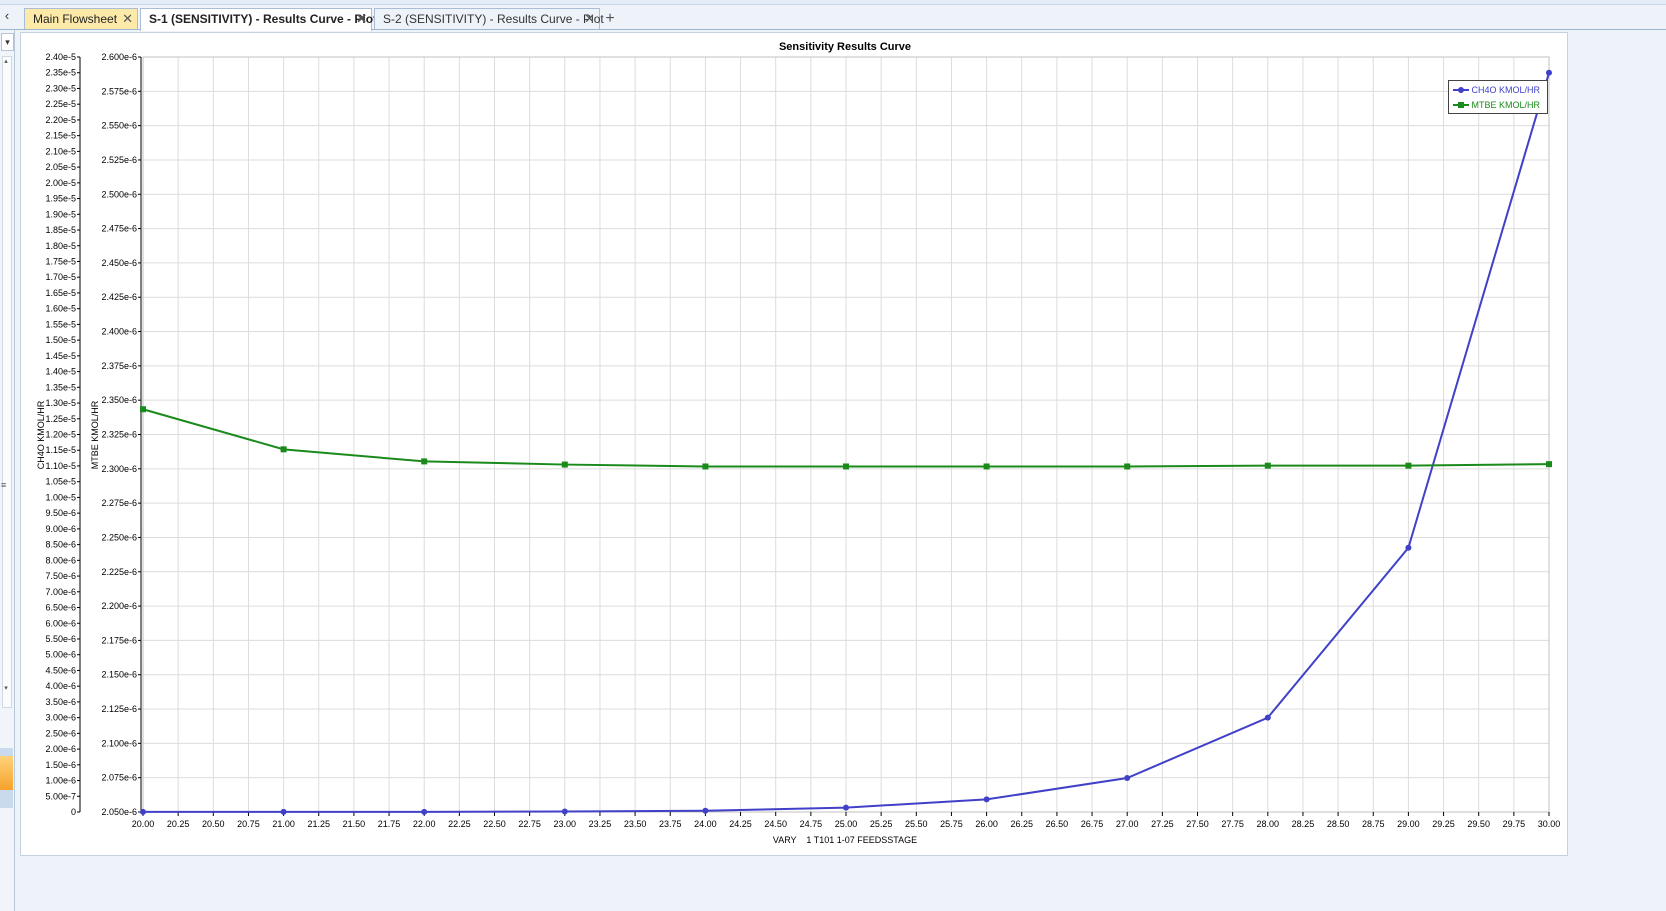 Image resolution: width=1666 pixels, height=911 pixels. I want to click on x-tick-label: 28.50, so click(1338, 824).